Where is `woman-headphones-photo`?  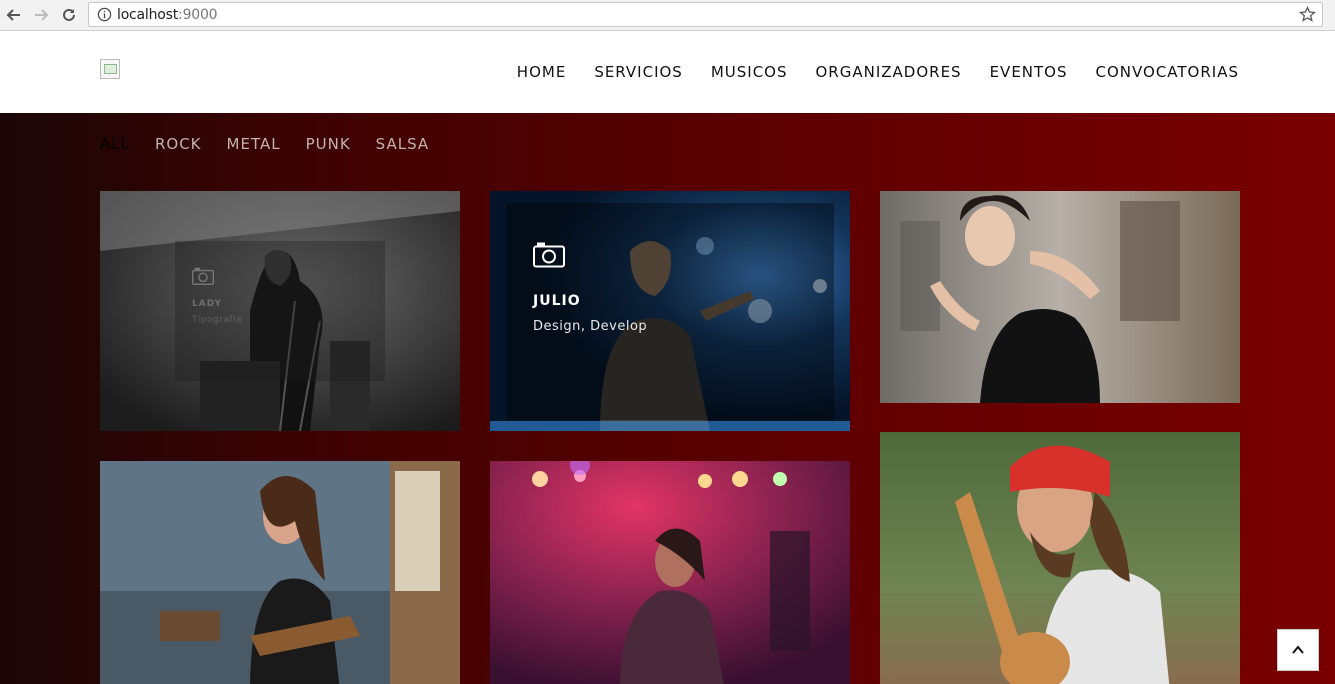
woman-headphones-photo is located at coordinates (1060, 297).